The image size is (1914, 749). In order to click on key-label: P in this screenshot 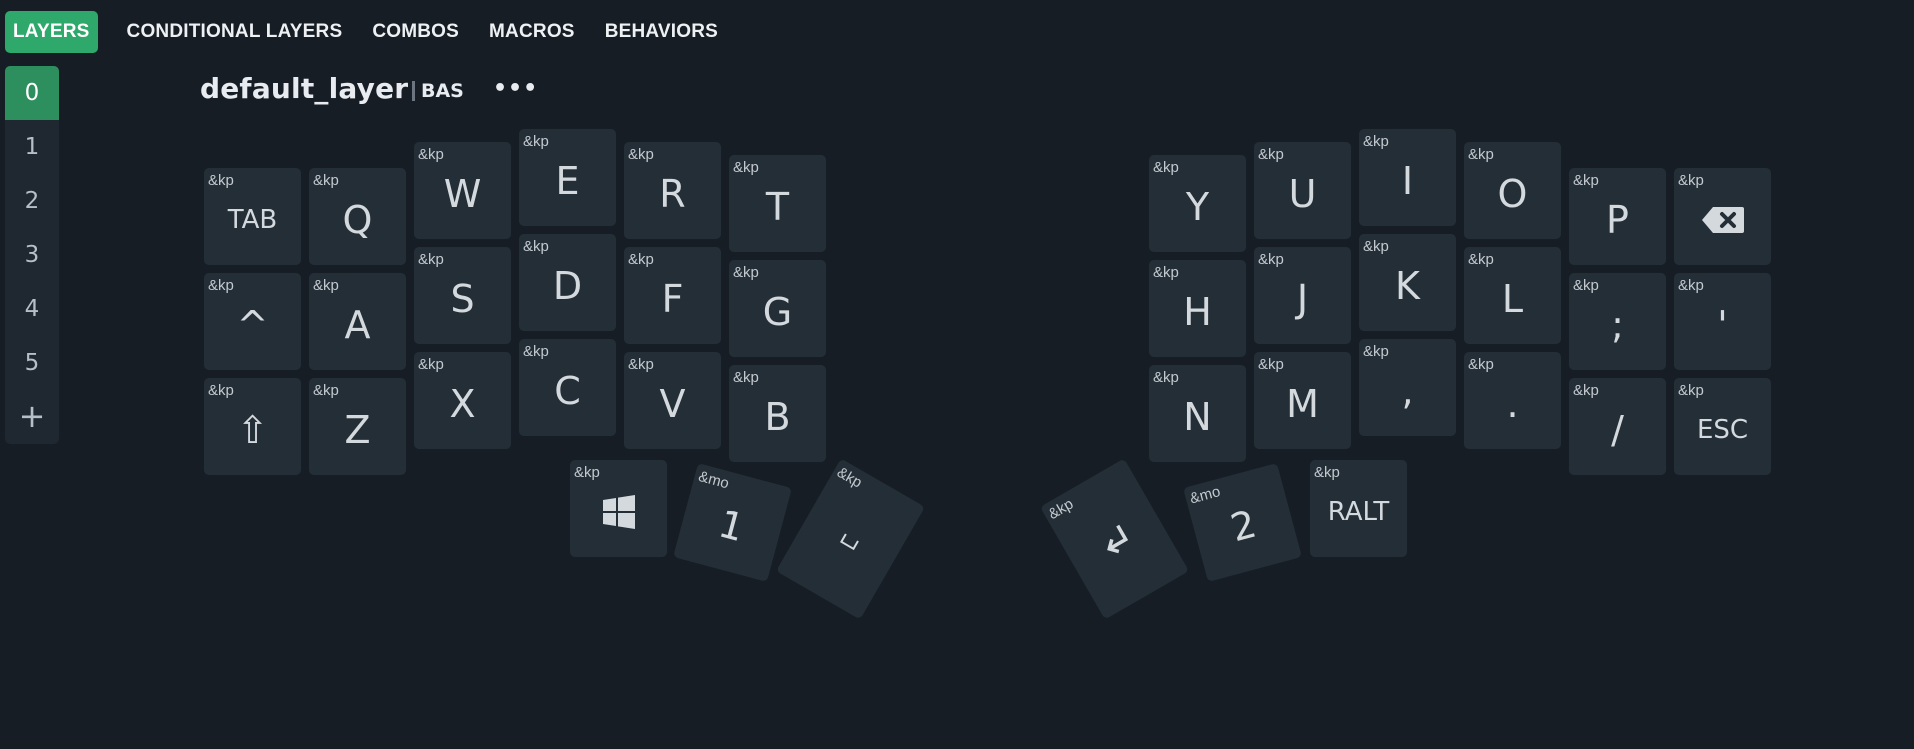, I will do `click(1617, 219)`.